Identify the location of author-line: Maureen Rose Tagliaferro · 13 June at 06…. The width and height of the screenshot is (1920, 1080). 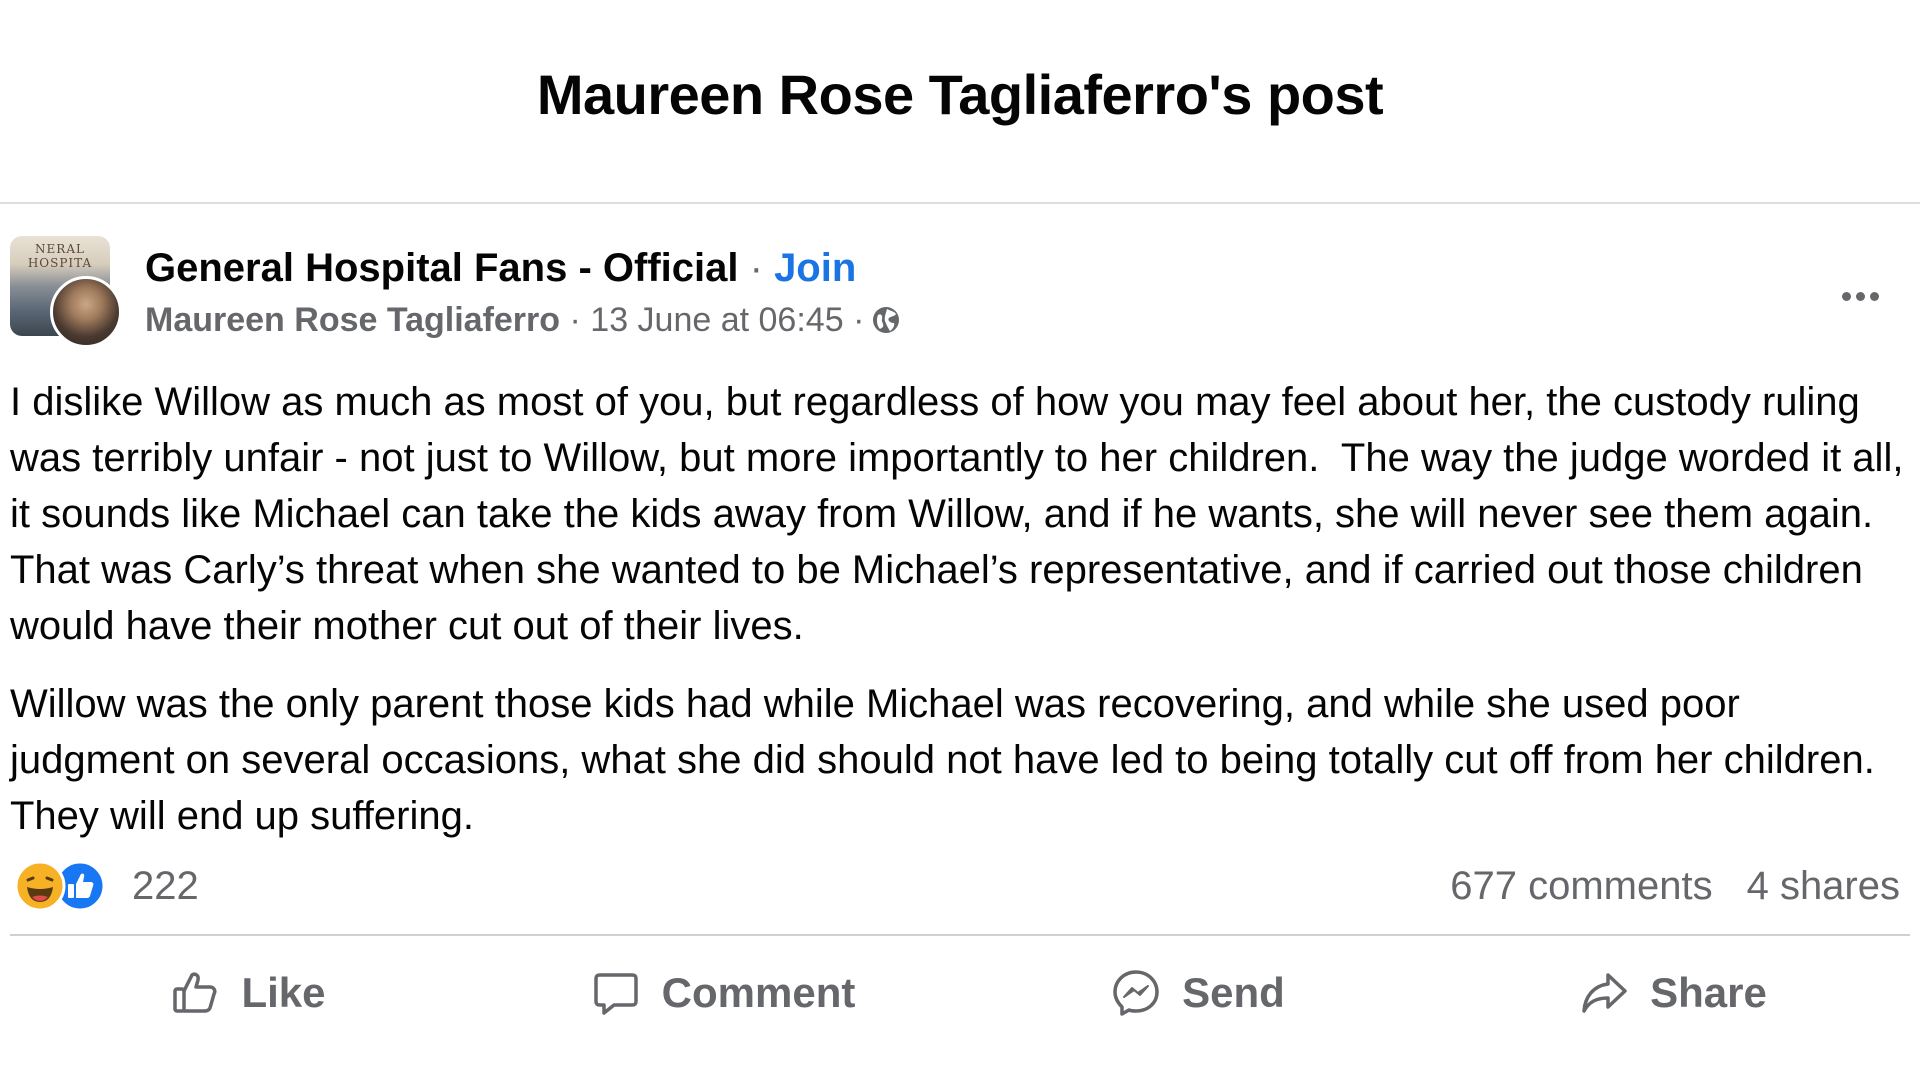
(523, 320).